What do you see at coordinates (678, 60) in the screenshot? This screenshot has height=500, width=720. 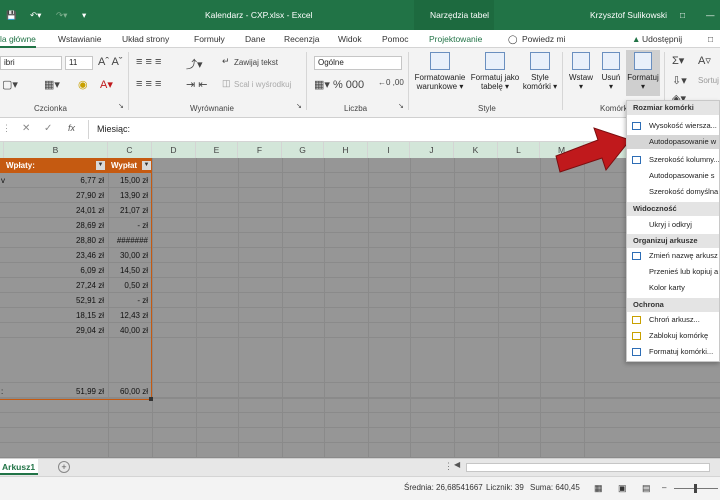 I see `autosum-icon: Σ▾` at bounding box center [678, 60].